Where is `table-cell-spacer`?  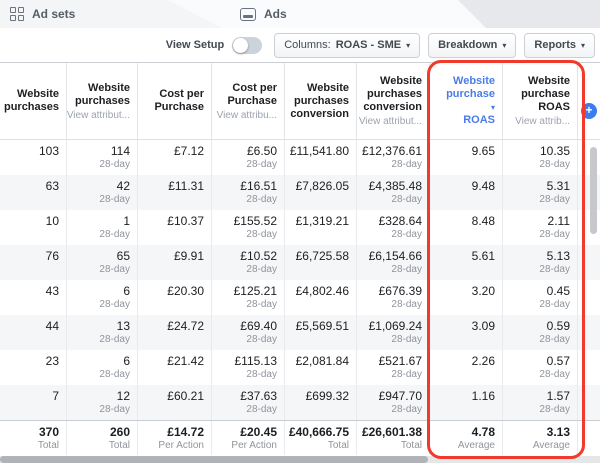 table-cell-spacer is located at coordinates (589, 402).